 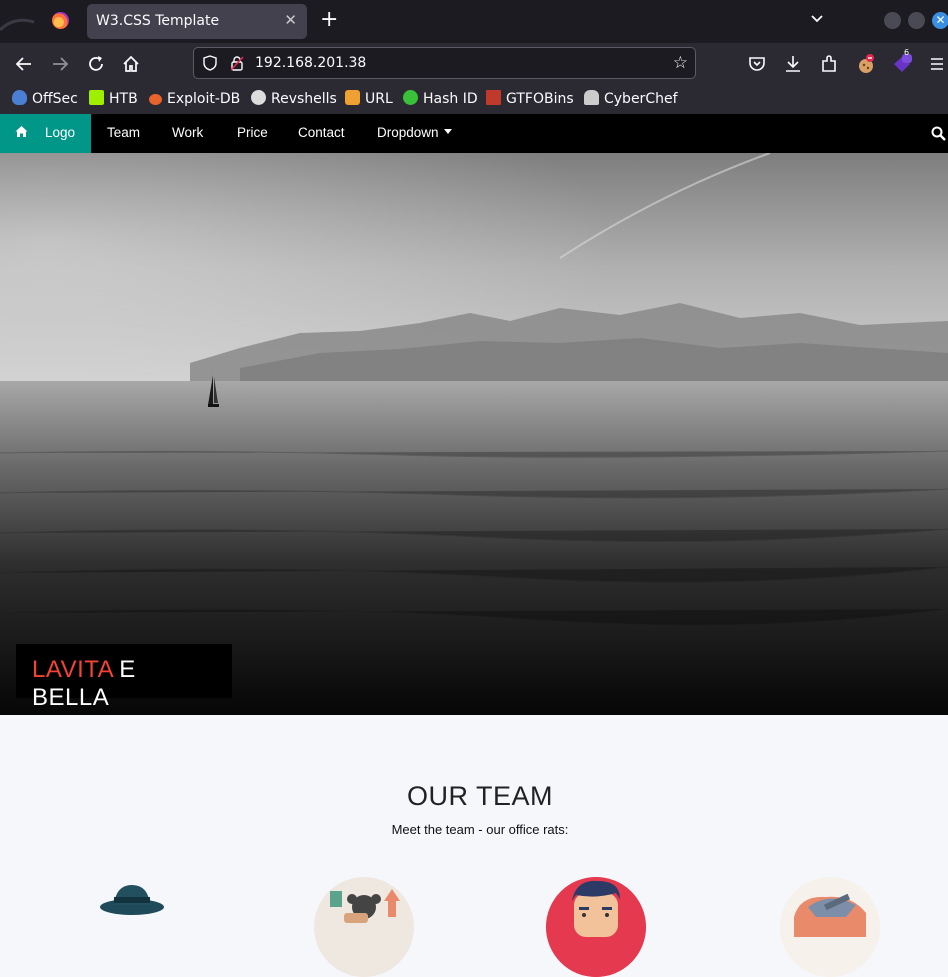 What do you see at coordinates (474, 21) in the screenshot?
I see `browser-tab-bar: W3.CSS Template ✕ + ✕` at bounding box center [474, 21].